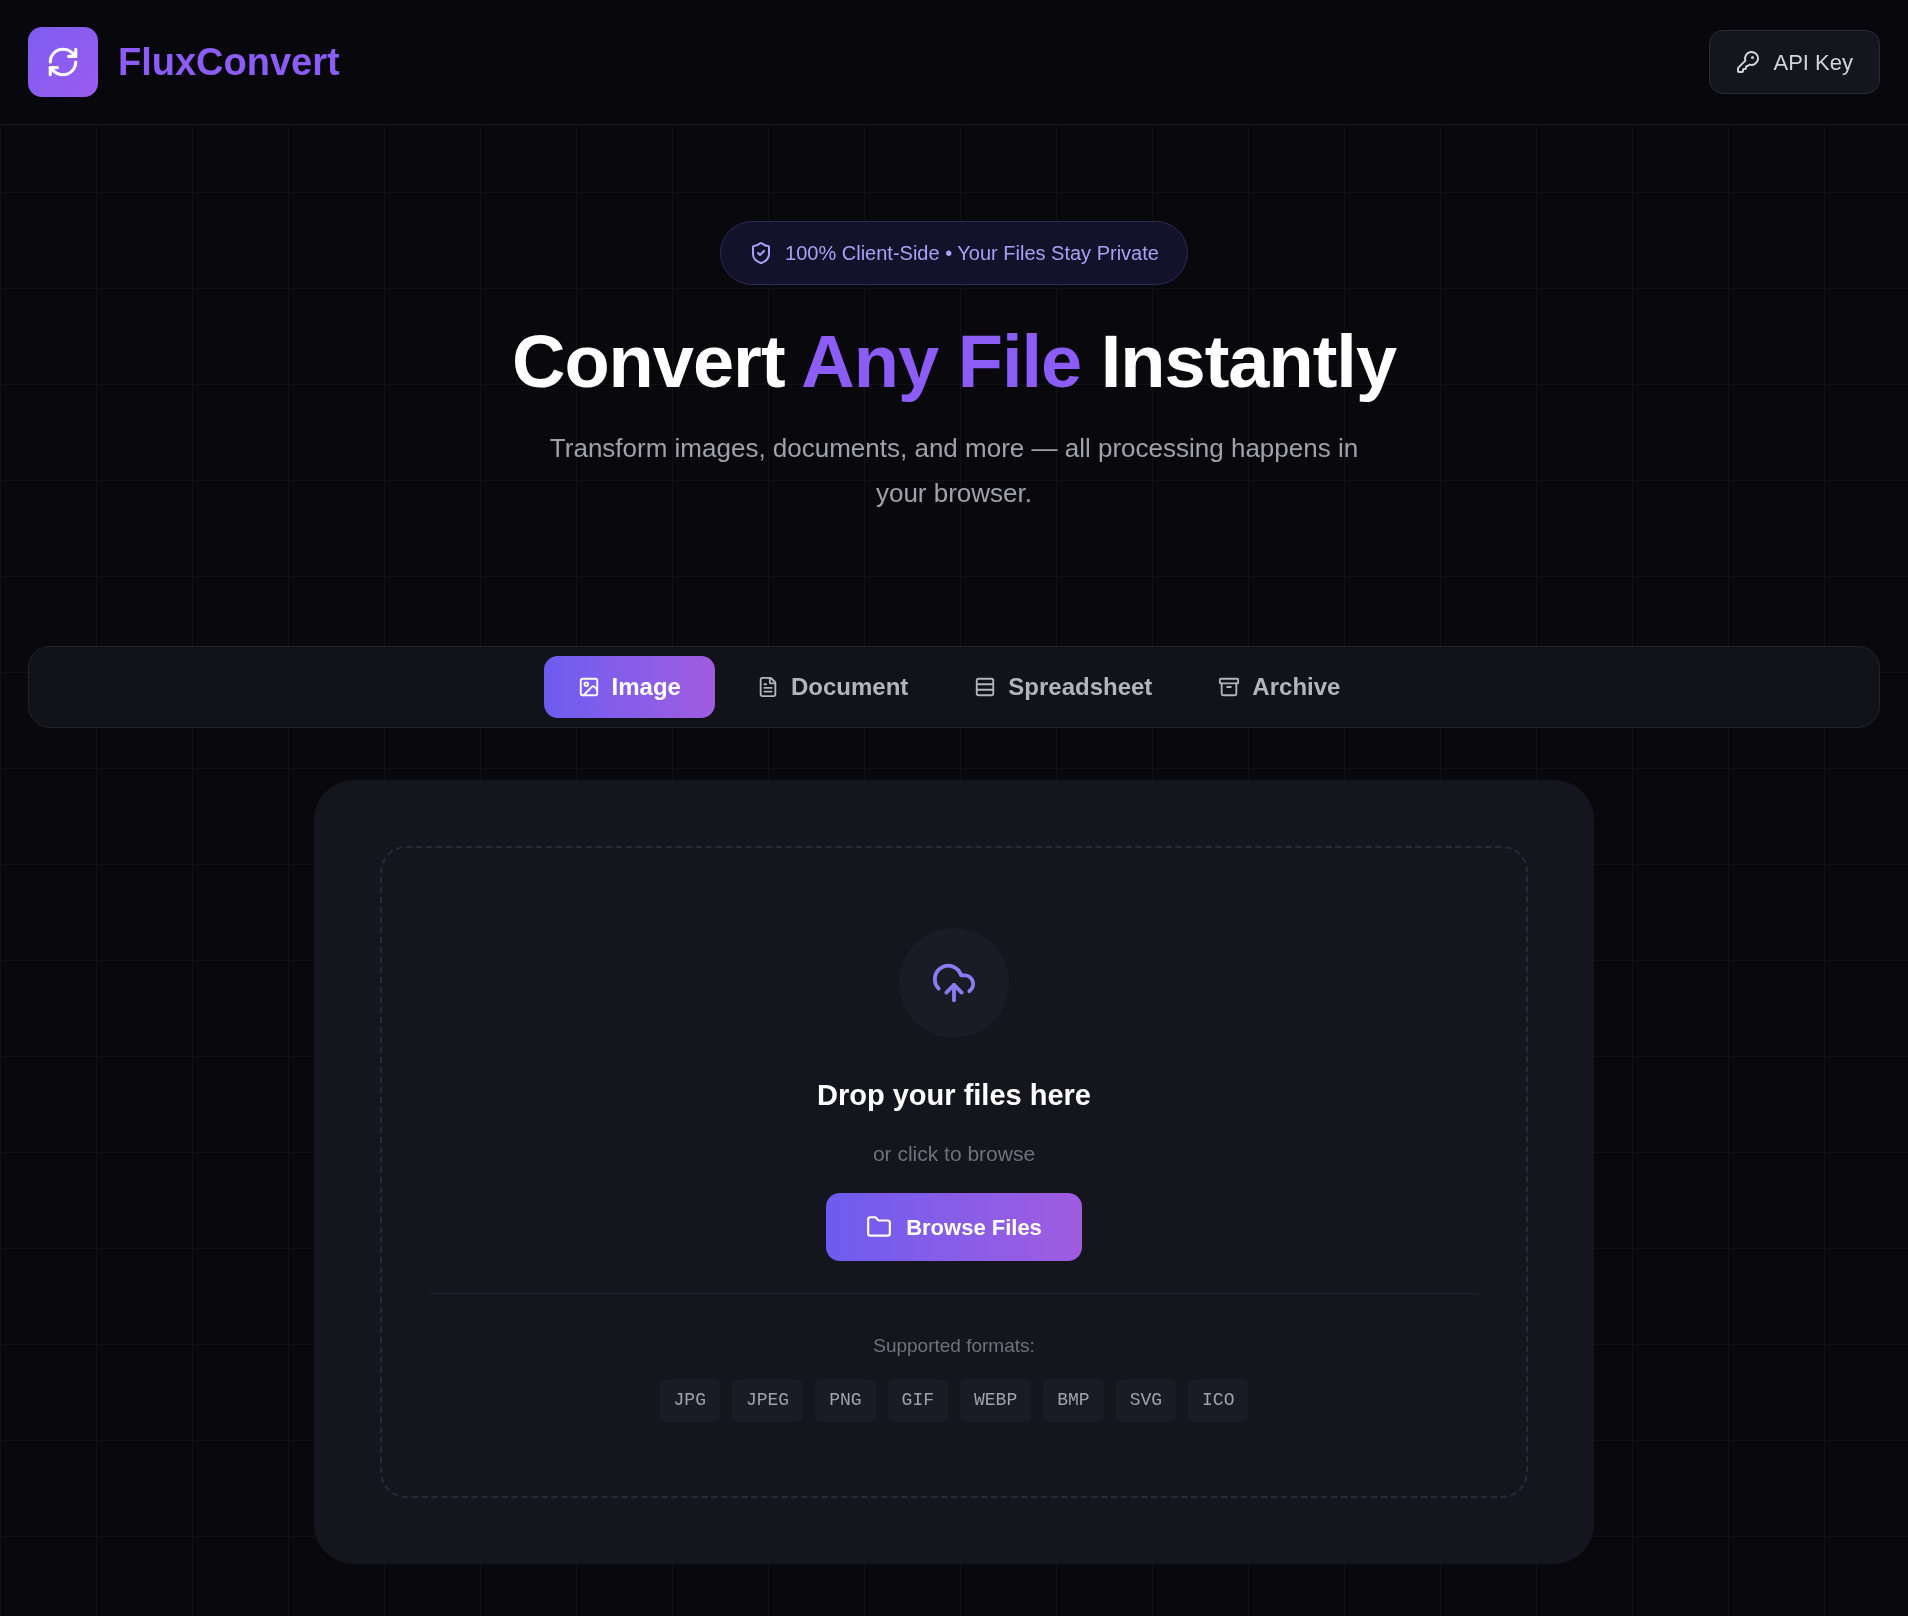 This screenshot has width=1908, height=1616. What do you see at coordinates (1794, 62) in the screenshot?
I see `api-key-button: API Key` at bounding box center [1794, 62].